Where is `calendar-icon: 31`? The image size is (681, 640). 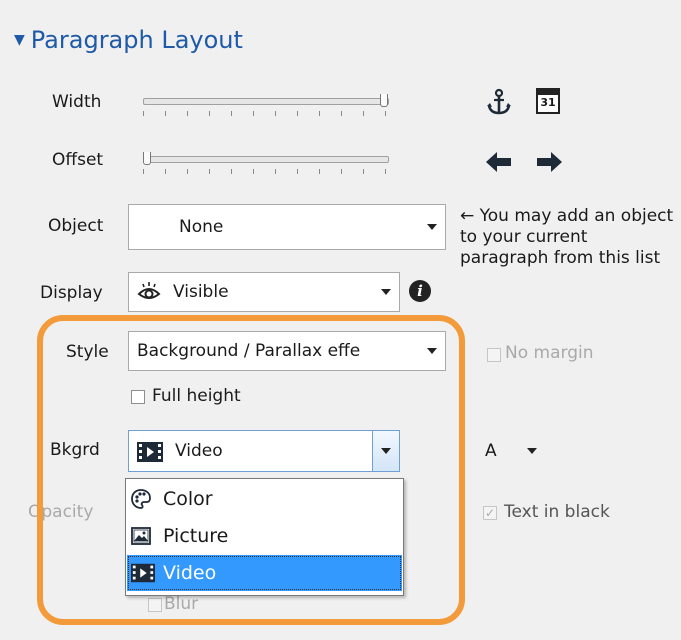
calendar-icon: 31 is located at coordinates (548, 101).